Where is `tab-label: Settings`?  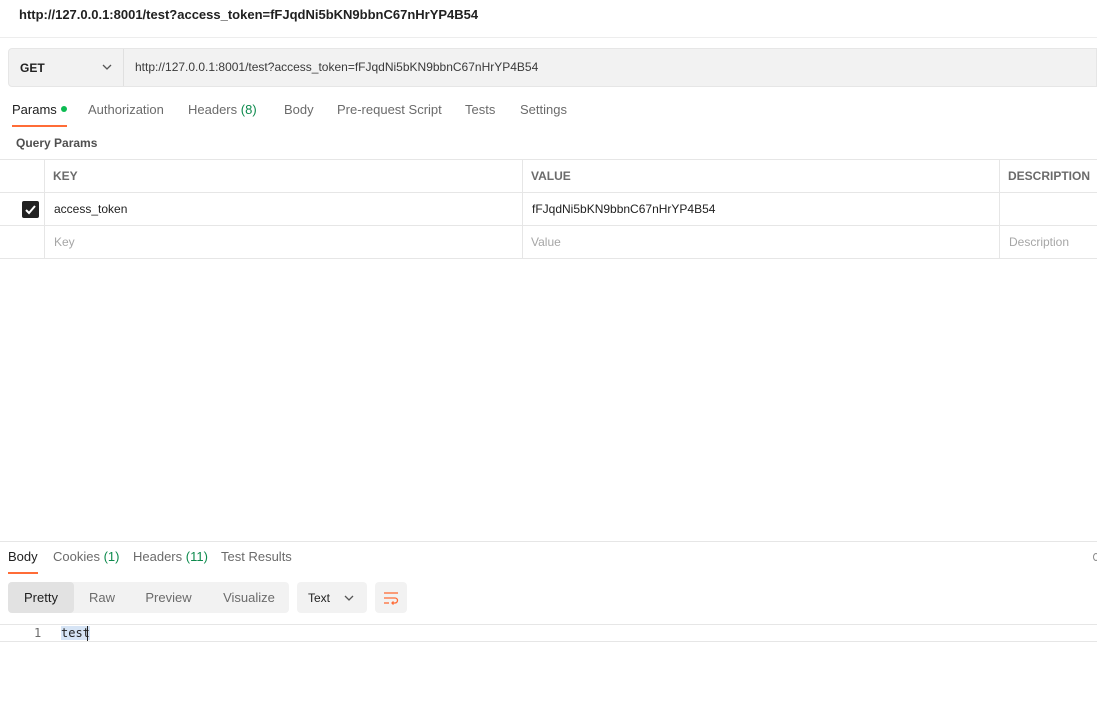 tab-label: Settings is located at coordinates (543, 109).